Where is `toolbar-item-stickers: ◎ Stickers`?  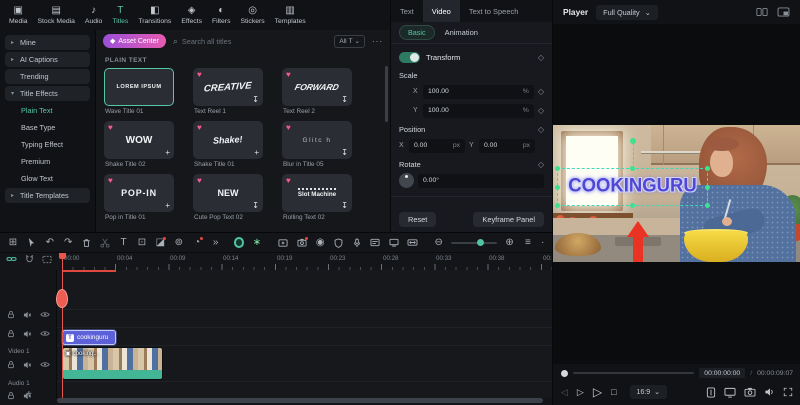
toolbar-item-stickers: ◎ Stickers is located at coordinates (252, 15).